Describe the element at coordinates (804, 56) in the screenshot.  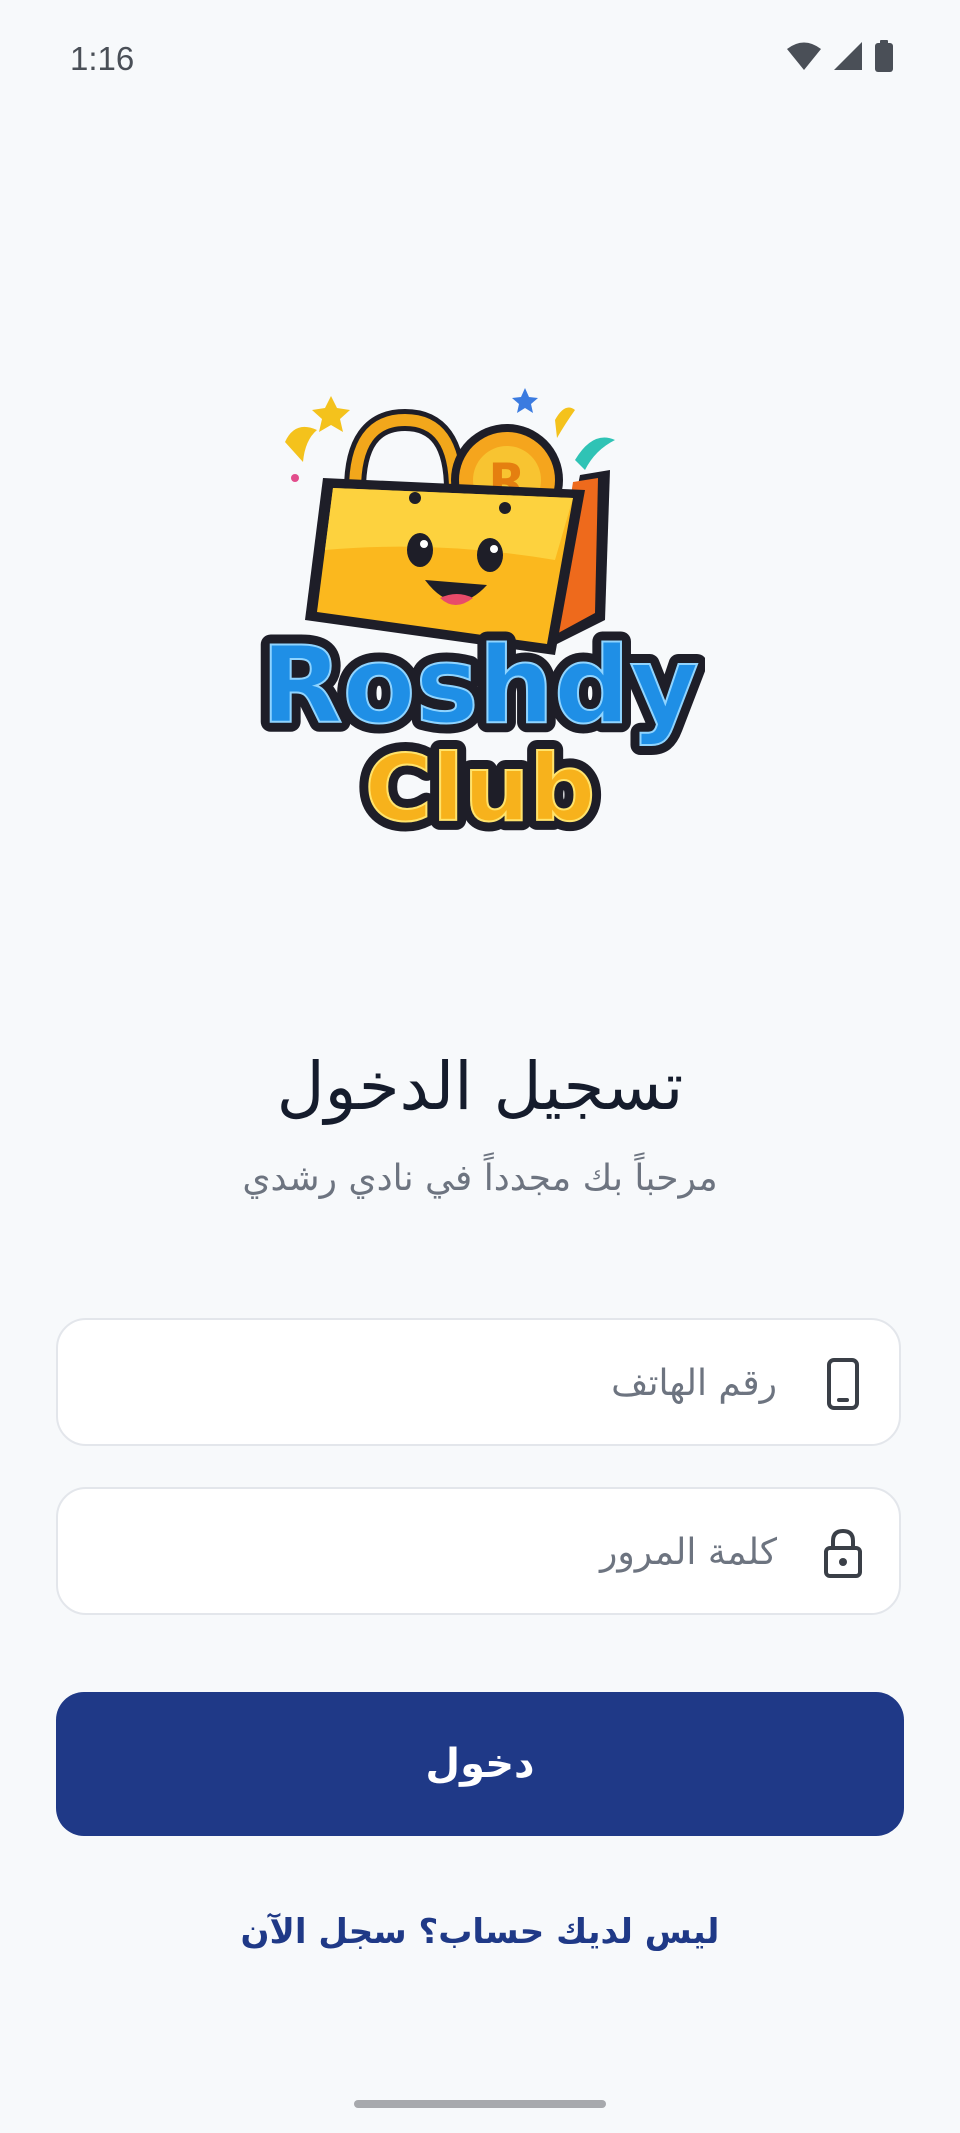
I see `wifi-icon` at that location.